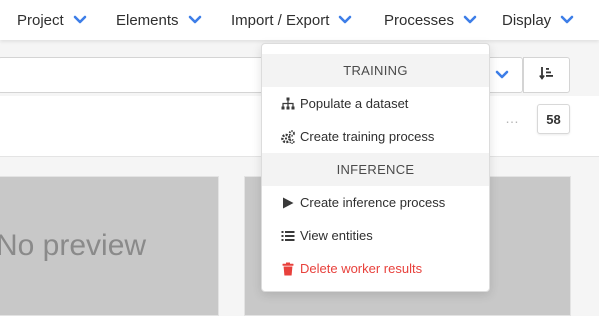  I want to click on cogs-icon, so click(288, 136).